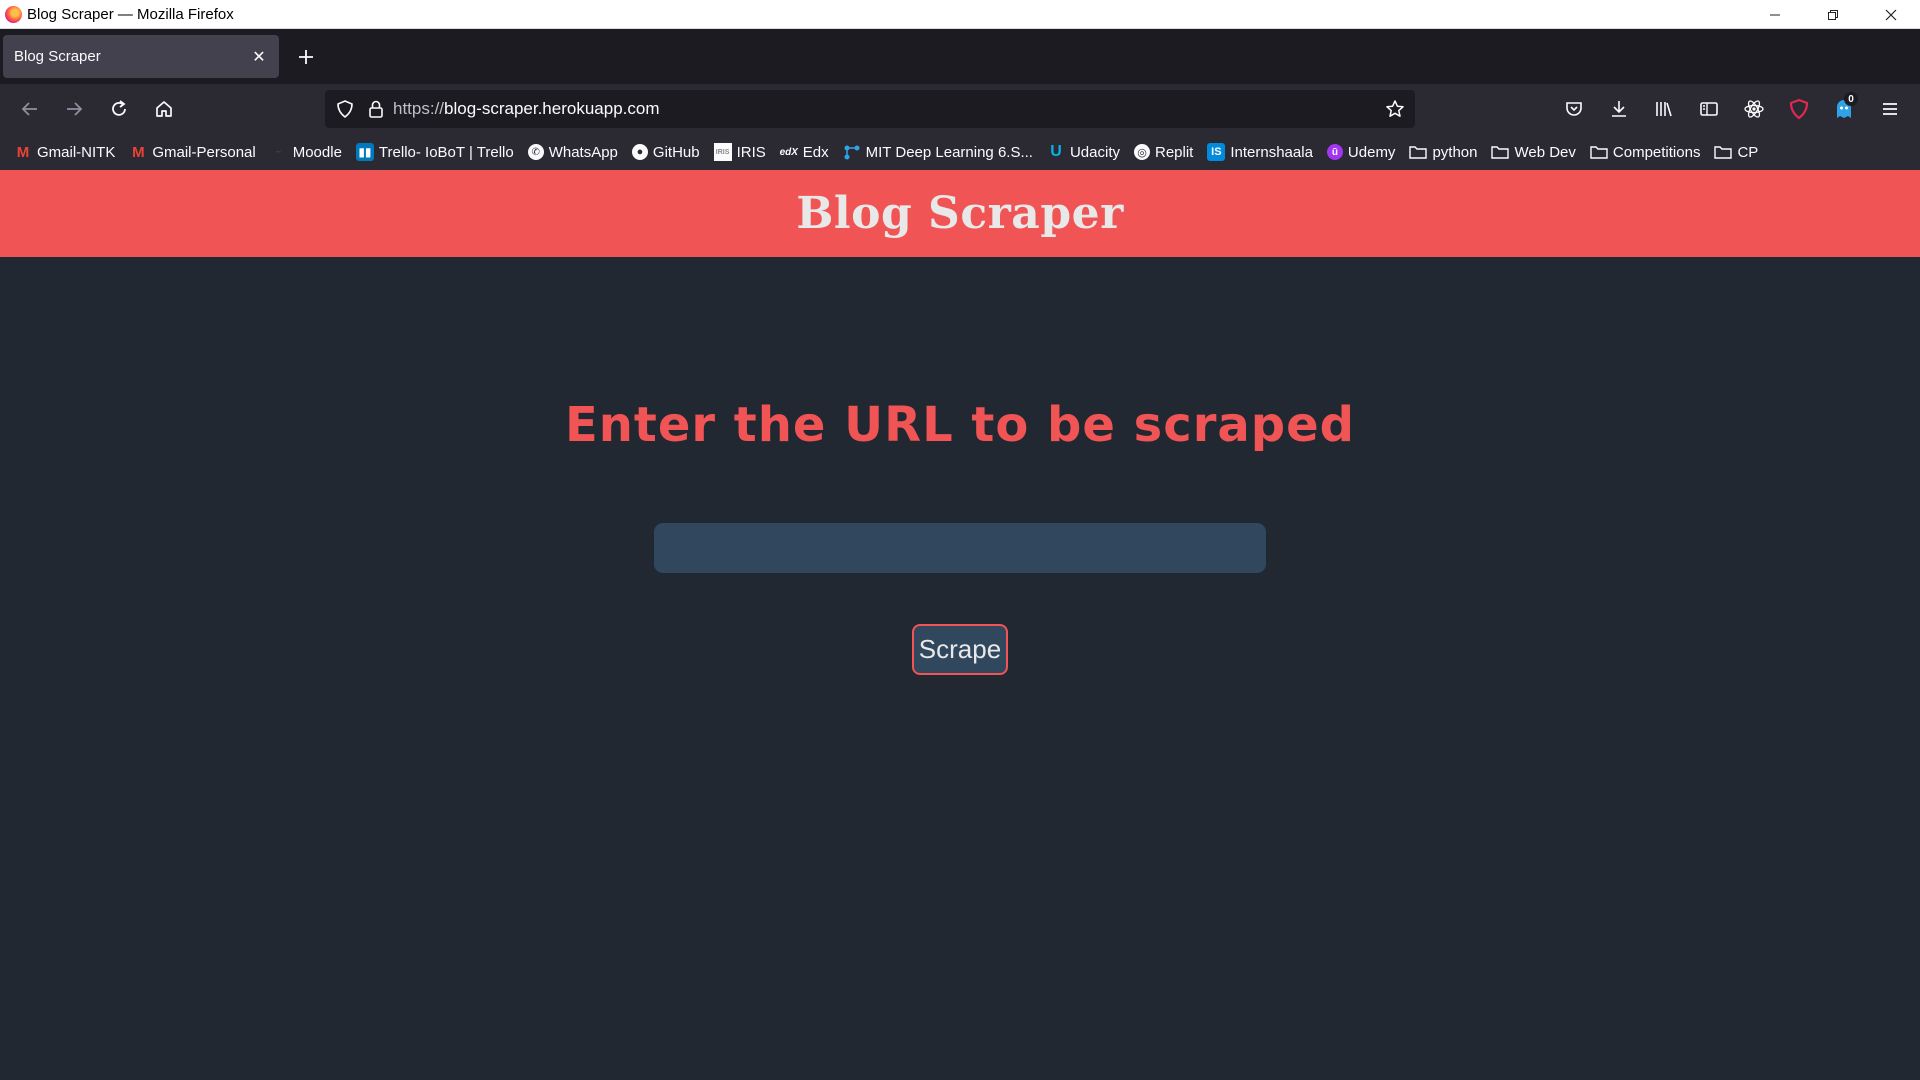 The width and height of the screenshot is (1920, 1080). Describe the element at coordinates (1334, 152) in the screenshot. I see `udemy-icon: ū` at that location.